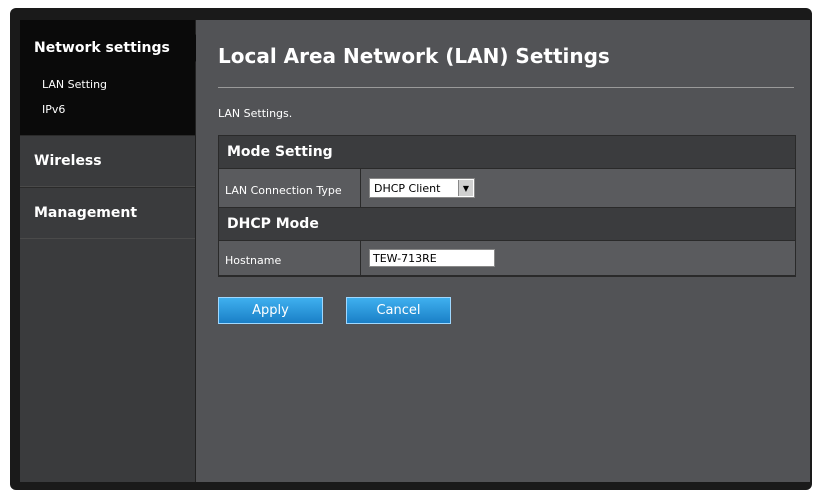  I want to click on hostname-row: Hostname TEW-713RE, so click(507, 258).